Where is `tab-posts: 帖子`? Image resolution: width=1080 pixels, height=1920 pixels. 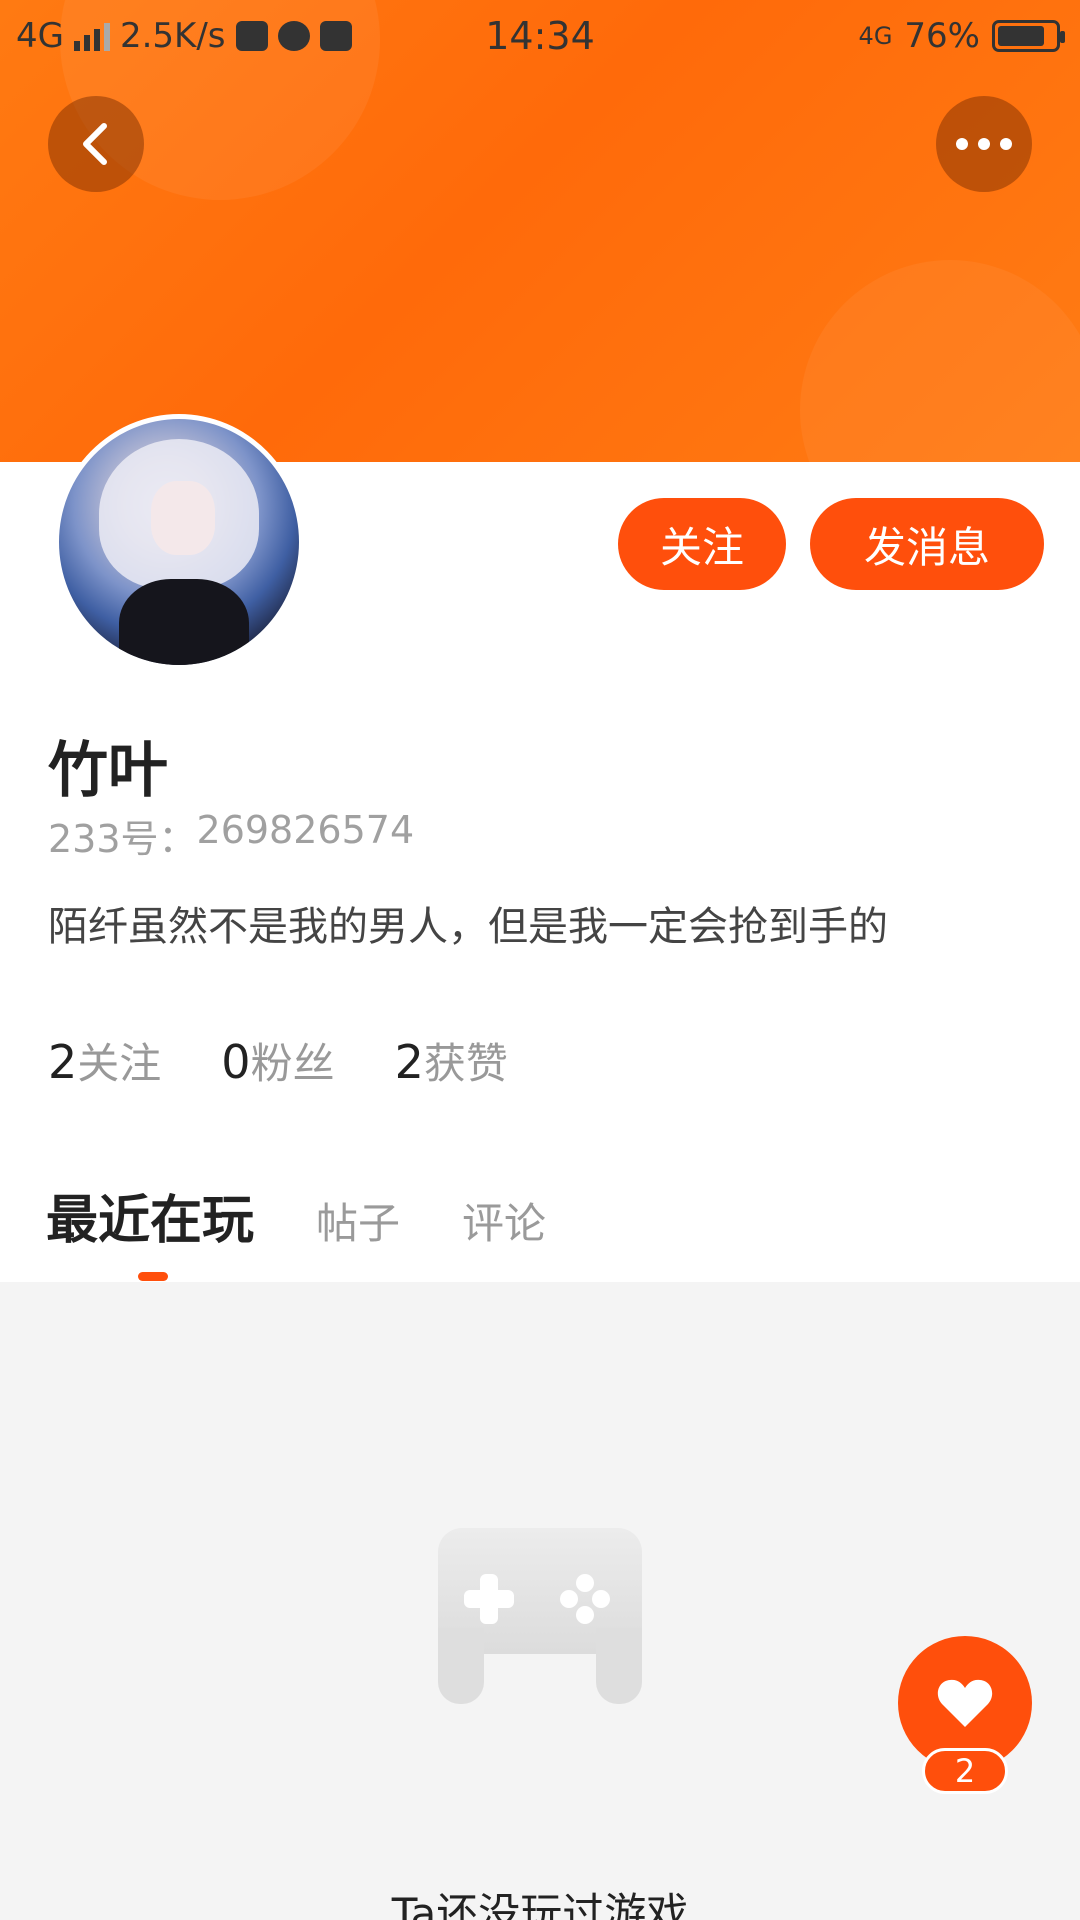
tab-posts: 帖子 is located at coordinates (358, 1220).